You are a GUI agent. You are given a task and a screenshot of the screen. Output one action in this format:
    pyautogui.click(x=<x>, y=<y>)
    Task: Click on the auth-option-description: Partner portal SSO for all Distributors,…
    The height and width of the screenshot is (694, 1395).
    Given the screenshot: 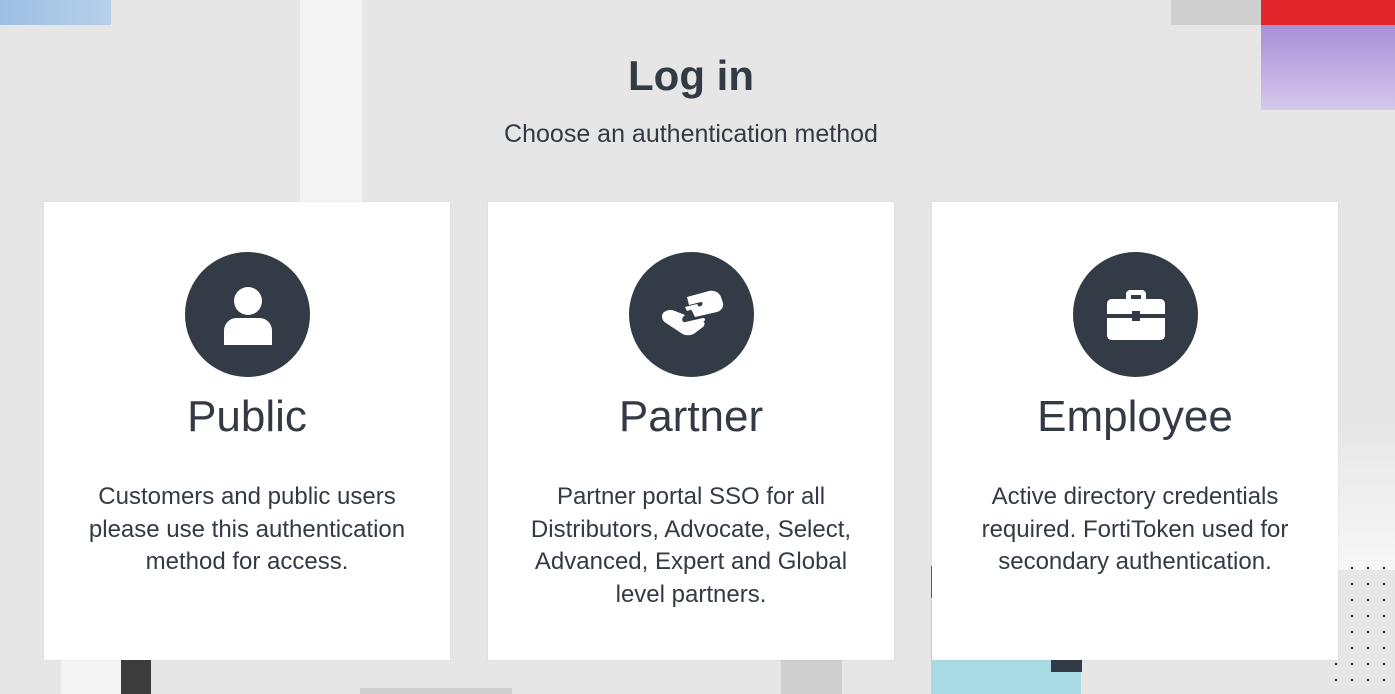 What is the action you would take?
    pyautogui.click(x=691, y=545)
    